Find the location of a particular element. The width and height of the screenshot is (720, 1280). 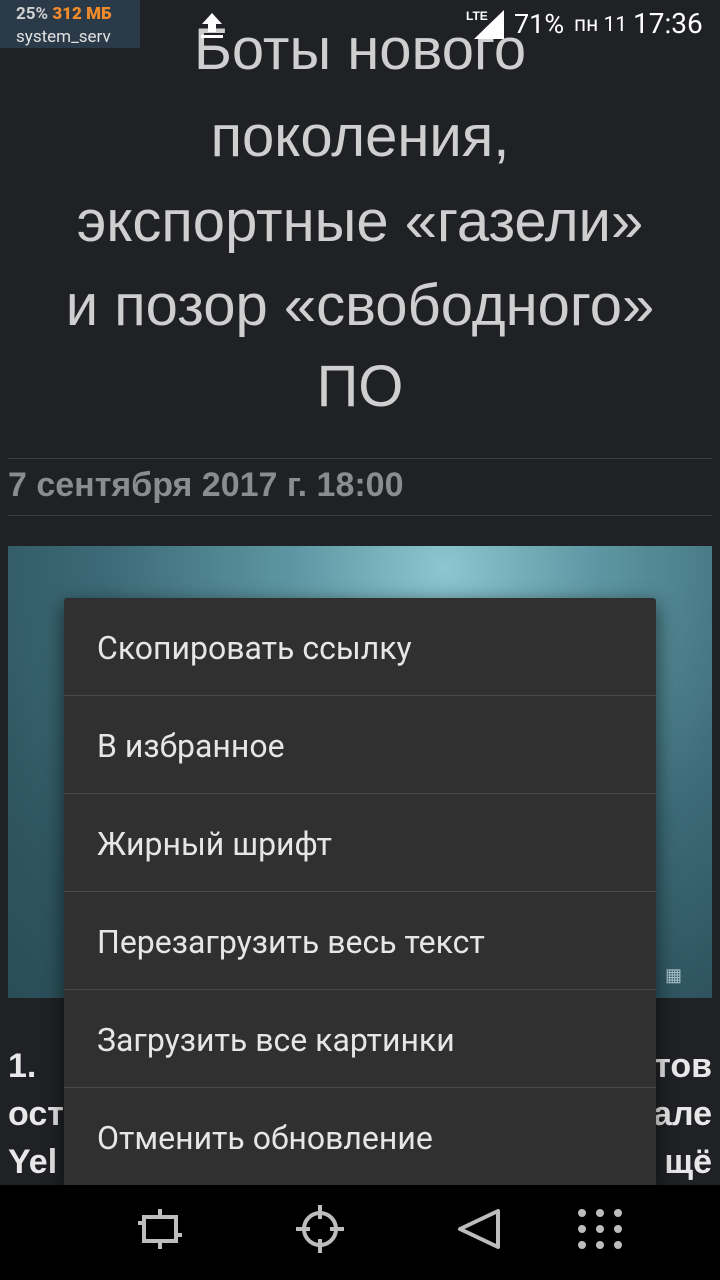

menu-item-reload-text: Перезагрузить весь текст is located at coordinates (360, 941).